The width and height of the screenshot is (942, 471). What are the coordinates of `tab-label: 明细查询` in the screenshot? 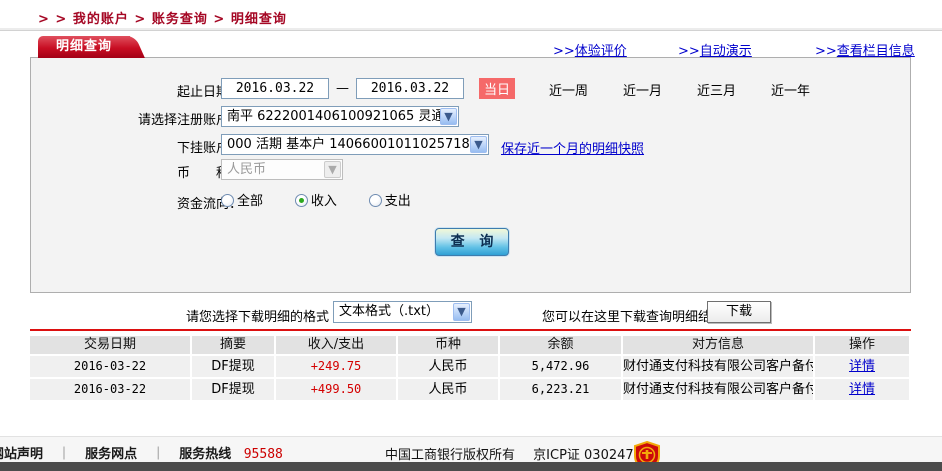 It's located at (83, 46).